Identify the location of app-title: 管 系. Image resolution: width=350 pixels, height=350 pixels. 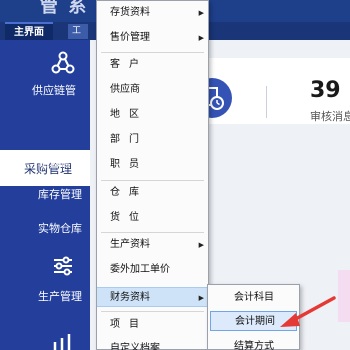
(64, 8).